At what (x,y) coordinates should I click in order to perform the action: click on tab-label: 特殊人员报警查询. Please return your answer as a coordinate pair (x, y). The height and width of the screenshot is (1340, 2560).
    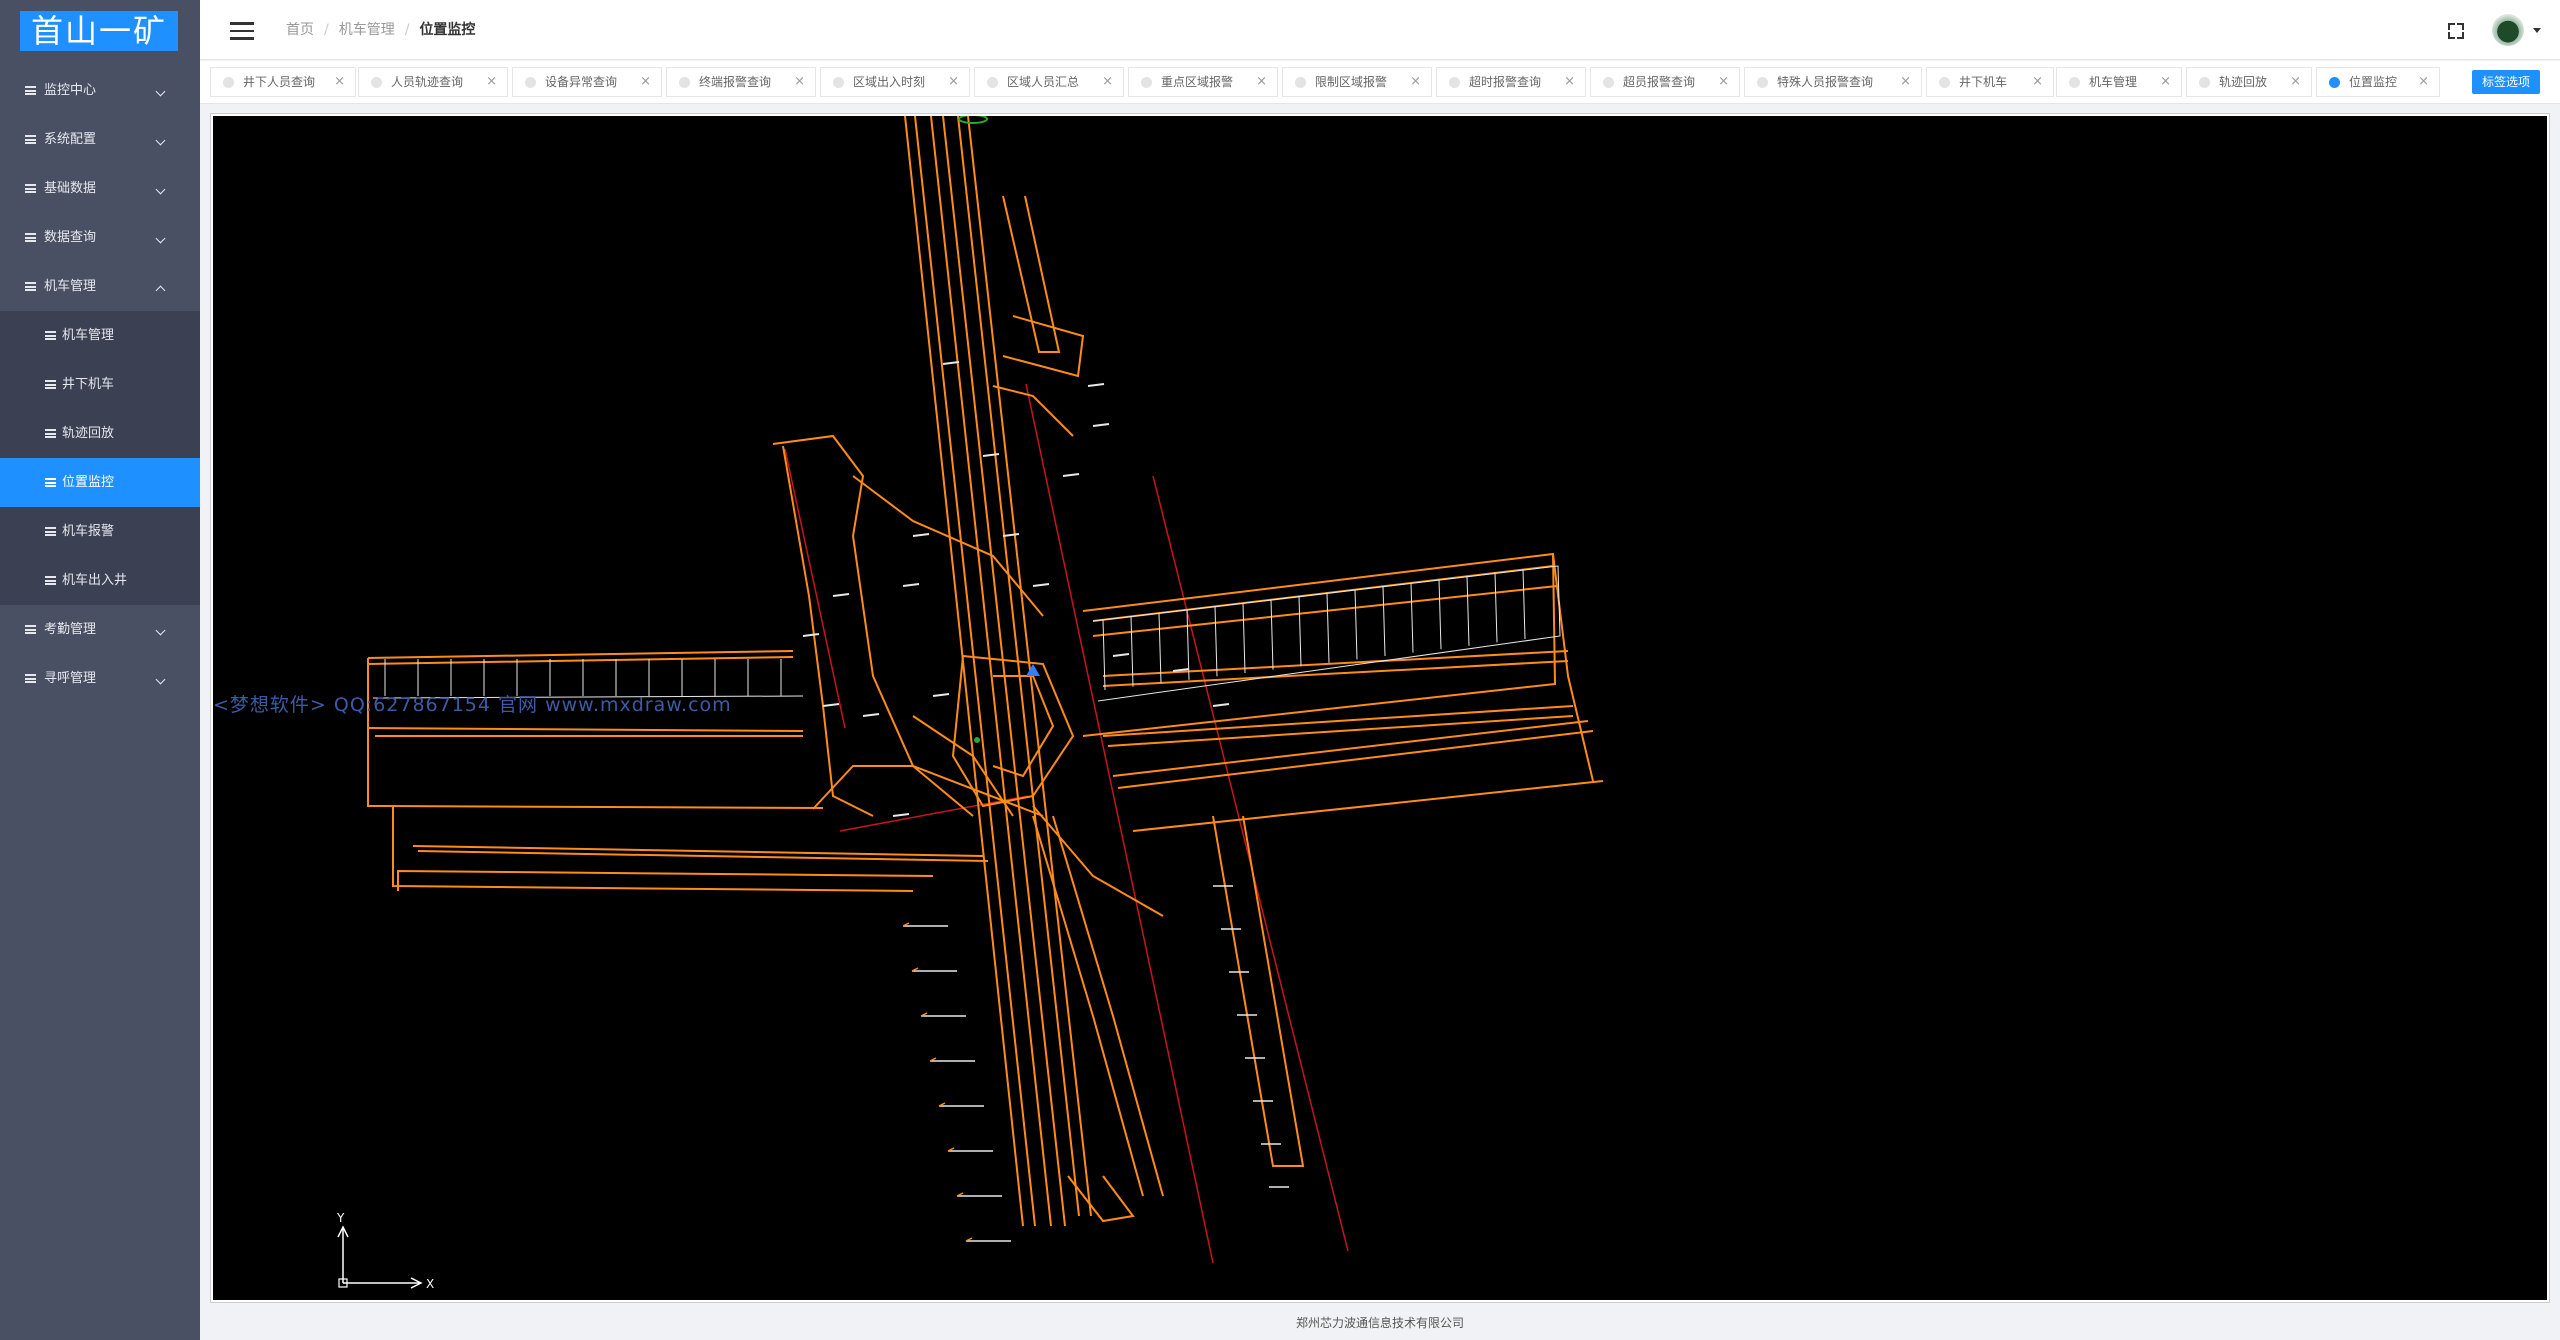
    Looking at the image, I should click on (1825, 82).